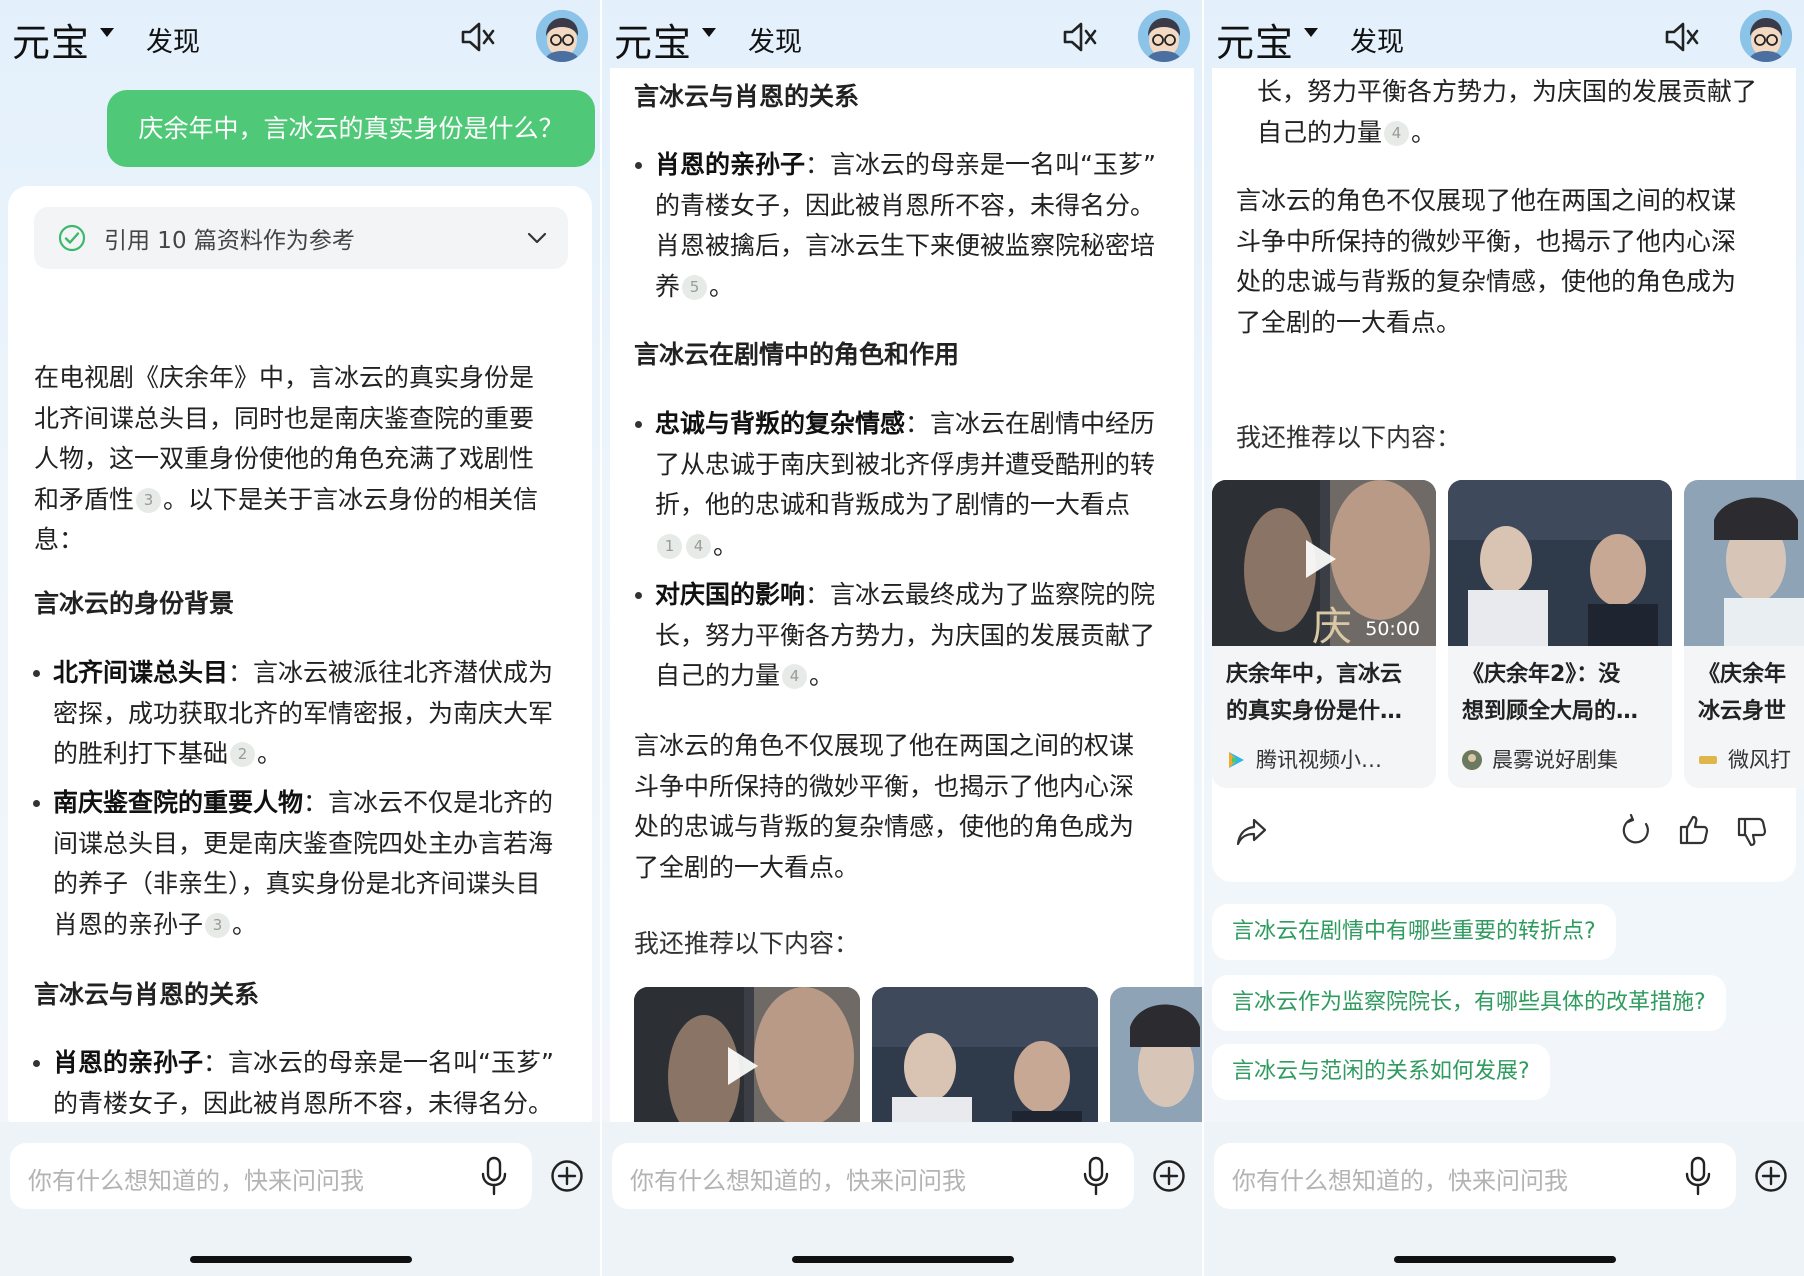  Describe the element at coordinates (1381, 1072) in the screenshot. I see `suggested-question: 言冰云与范闲的关系如何发展?` at that location.